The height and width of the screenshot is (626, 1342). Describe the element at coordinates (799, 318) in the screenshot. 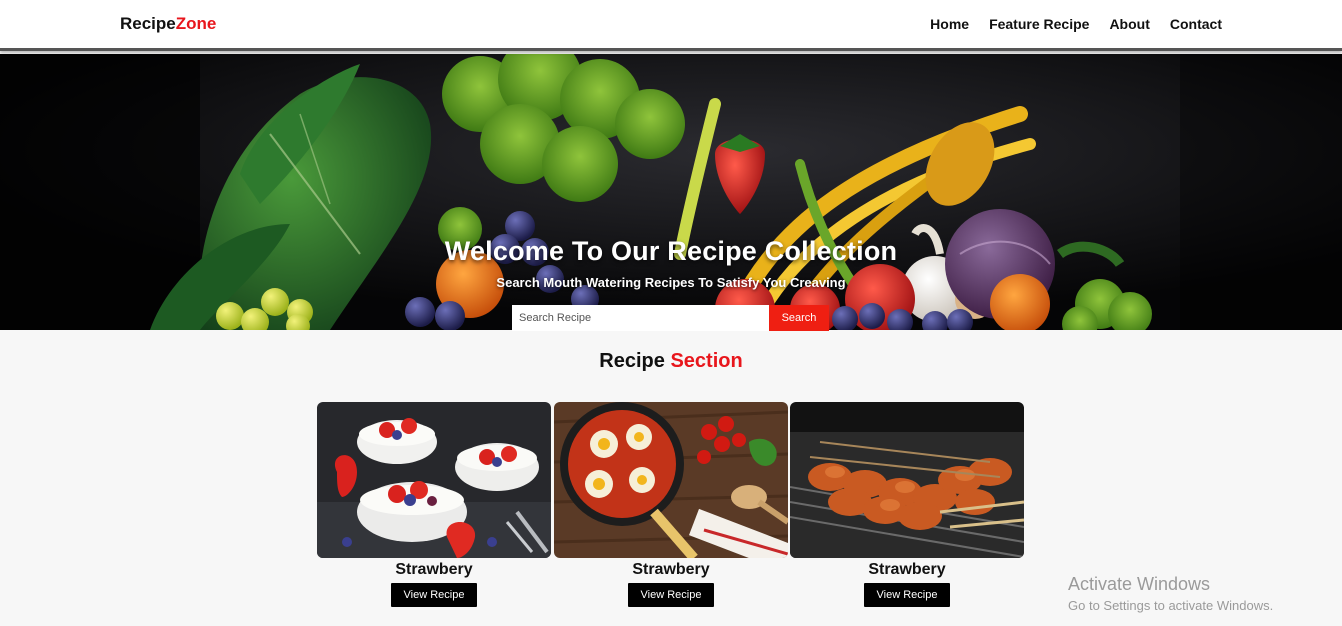

I see `search-button: Search` at that location.